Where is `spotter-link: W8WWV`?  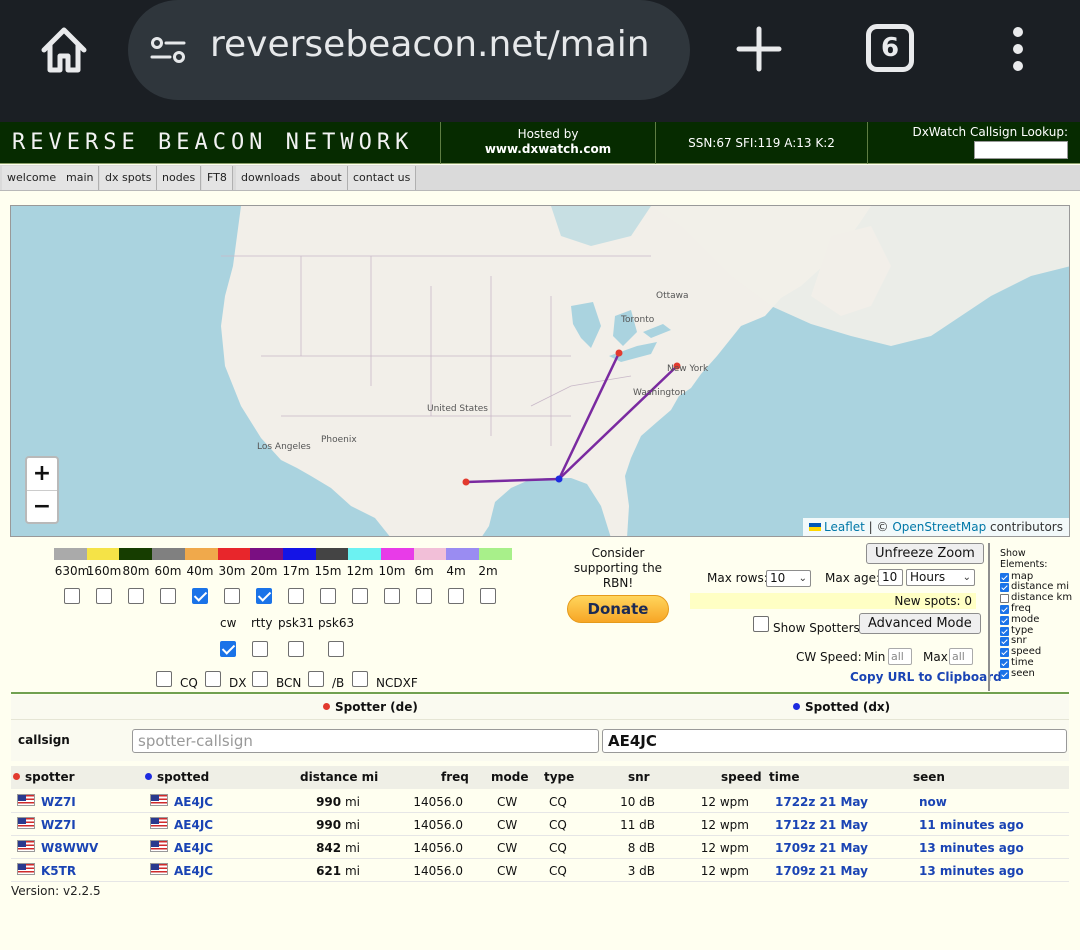 spotter-link: W8WWV is located at coordinates (69, 848).